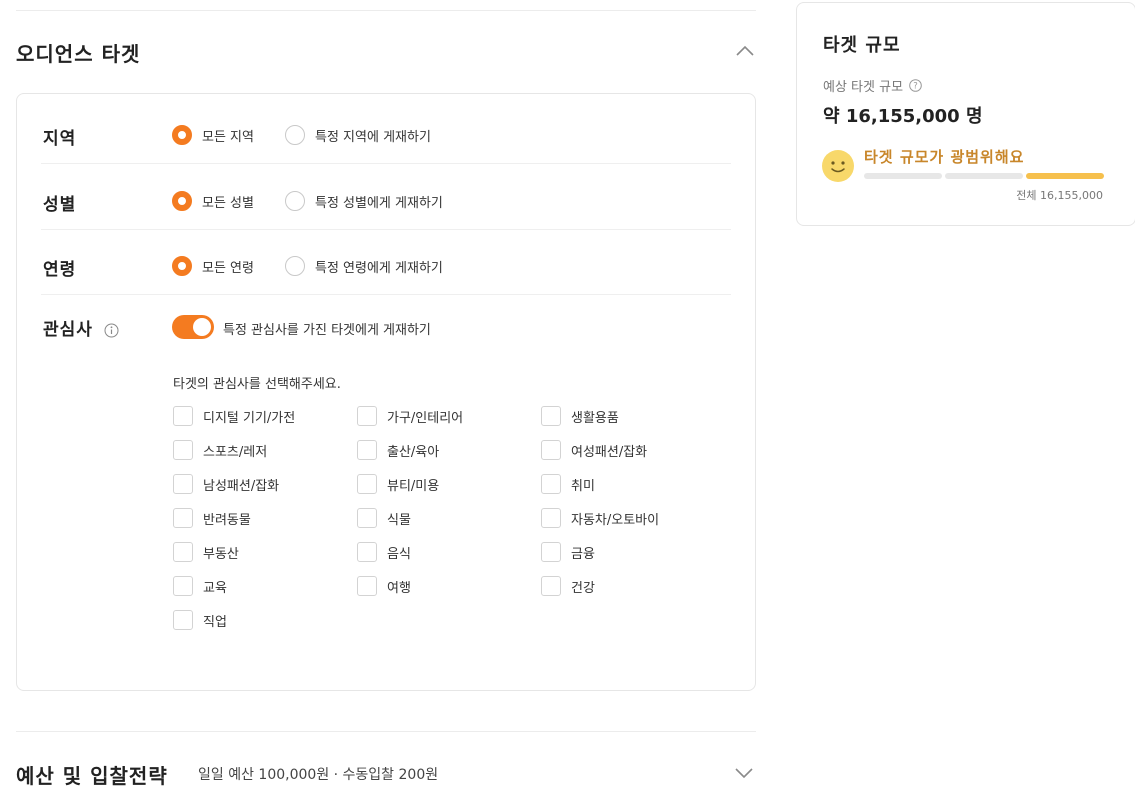 Image resolution: width=1135 pixels, height=798 pixels. What do you see at coordinates (182, 135) in the screenshot?
I see `region-all-radio` at bounding box center [182, 135].